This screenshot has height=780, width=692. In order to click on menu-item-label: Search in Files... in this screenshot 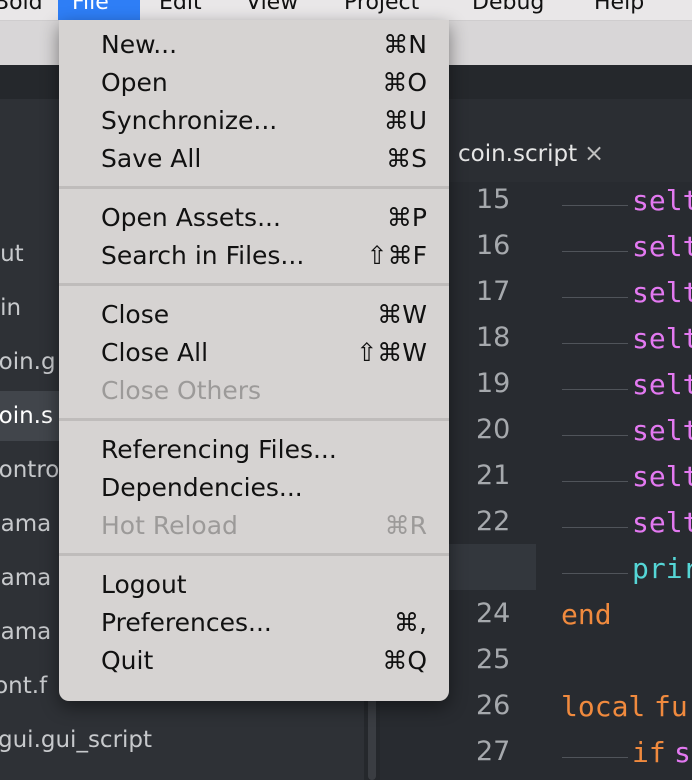, I will do `click(203, 255)`.